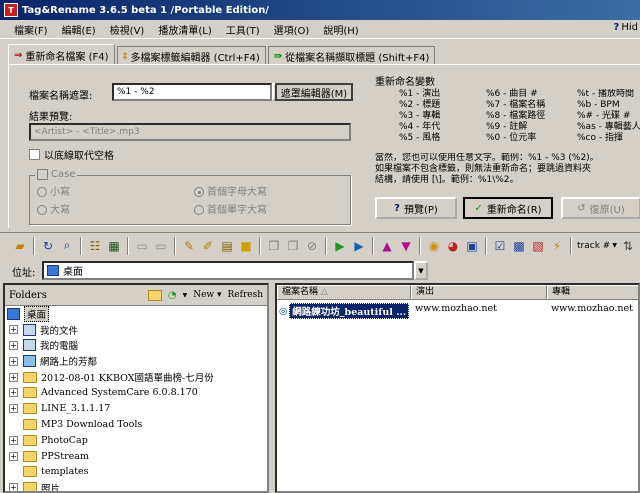 This screenshot has width=640, height=493. I want to click on case-radio-first-letter: 首個字母大寫, so click(230, 190).